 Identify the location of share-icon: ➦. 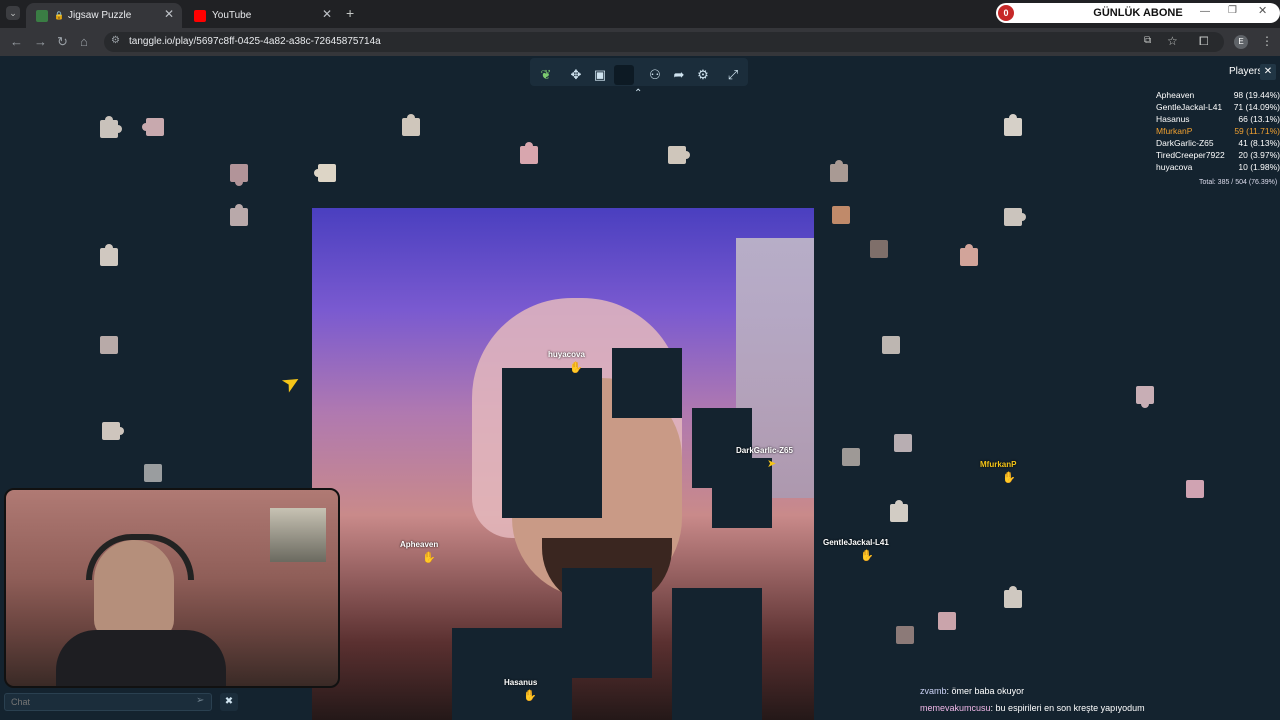
(679, 75).